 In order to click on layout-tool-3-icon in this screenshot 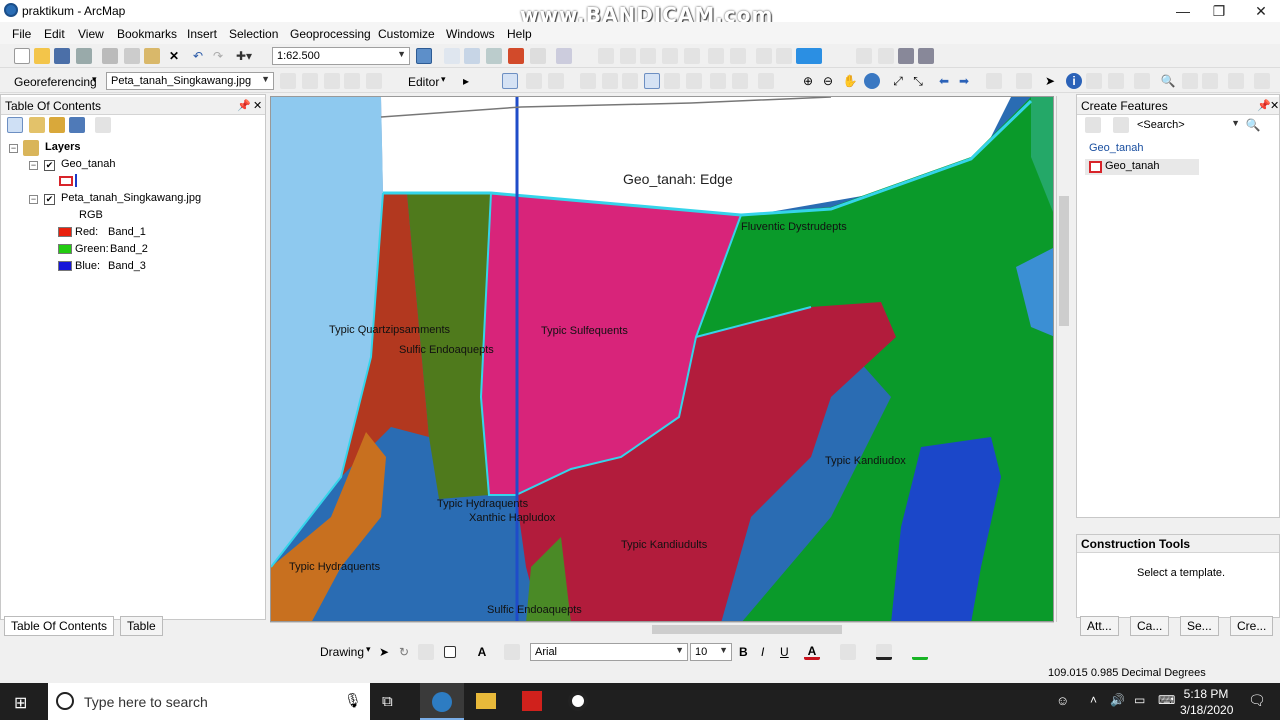, I will do `click(906, 56)`.